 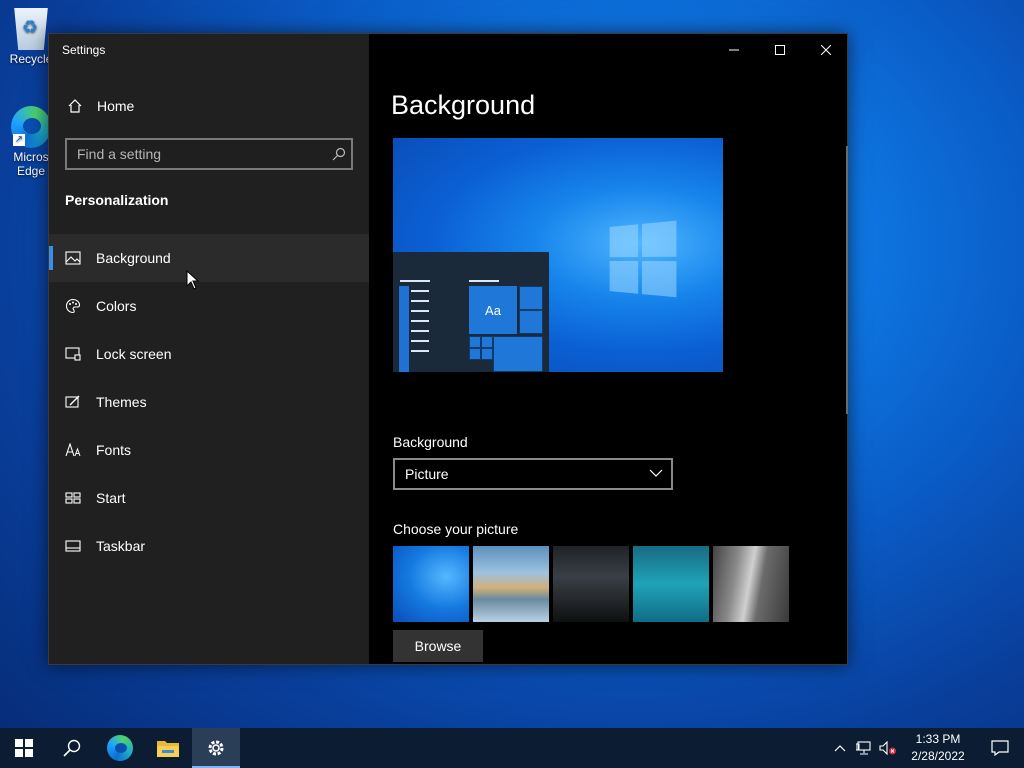 I want to click on system-tray: 1:33 PM 2/28/2022, so click(x=926, y=748).